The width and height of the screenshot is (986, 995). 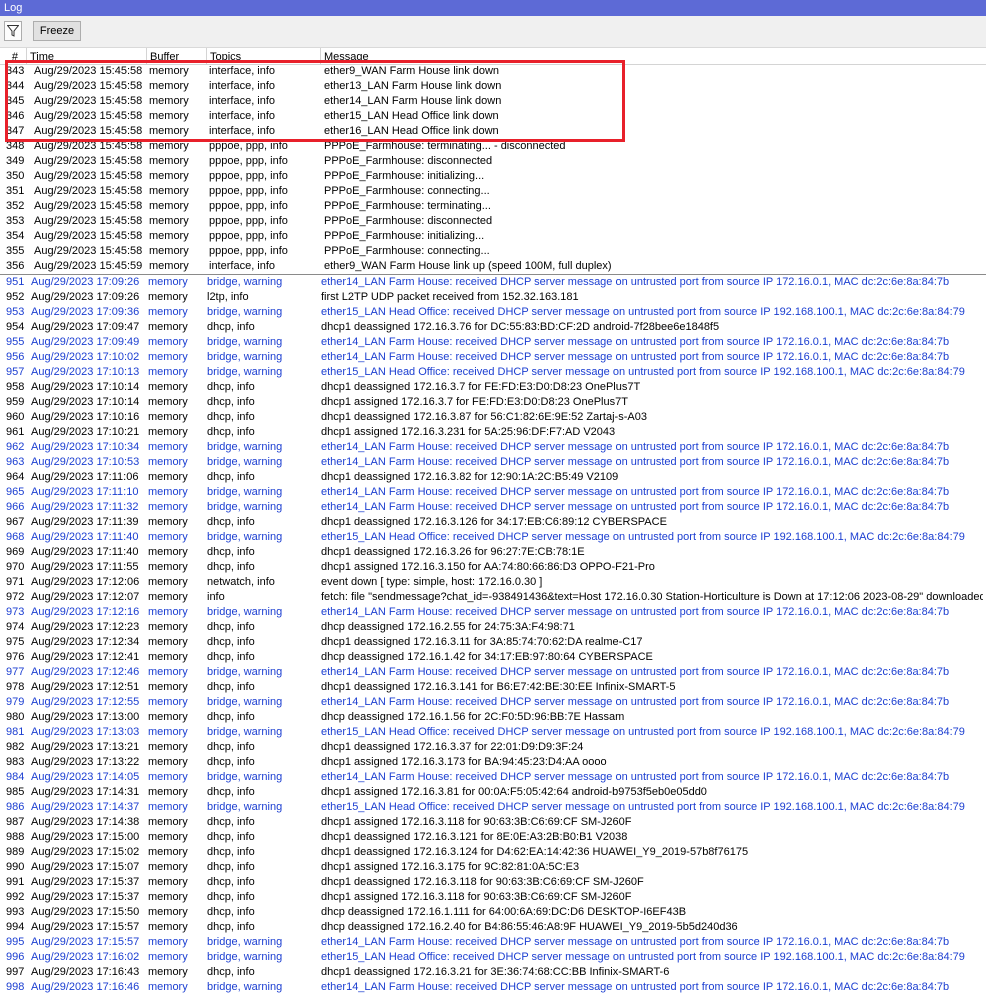 I want to click on column-header-message: Message, so click(x=653, y=56).